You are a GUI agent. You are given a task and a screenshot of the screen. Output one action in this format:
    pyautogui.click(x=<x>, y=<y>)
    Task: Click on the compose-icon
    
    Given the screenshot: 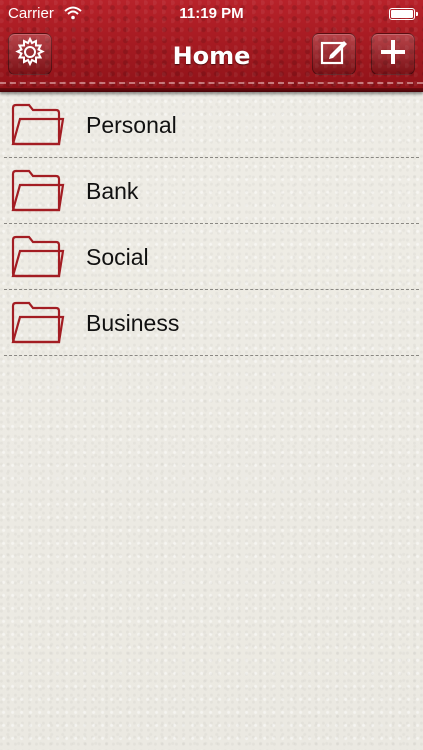 What is the action you would take?
    pyautogui.click(x=334, y=54)
    